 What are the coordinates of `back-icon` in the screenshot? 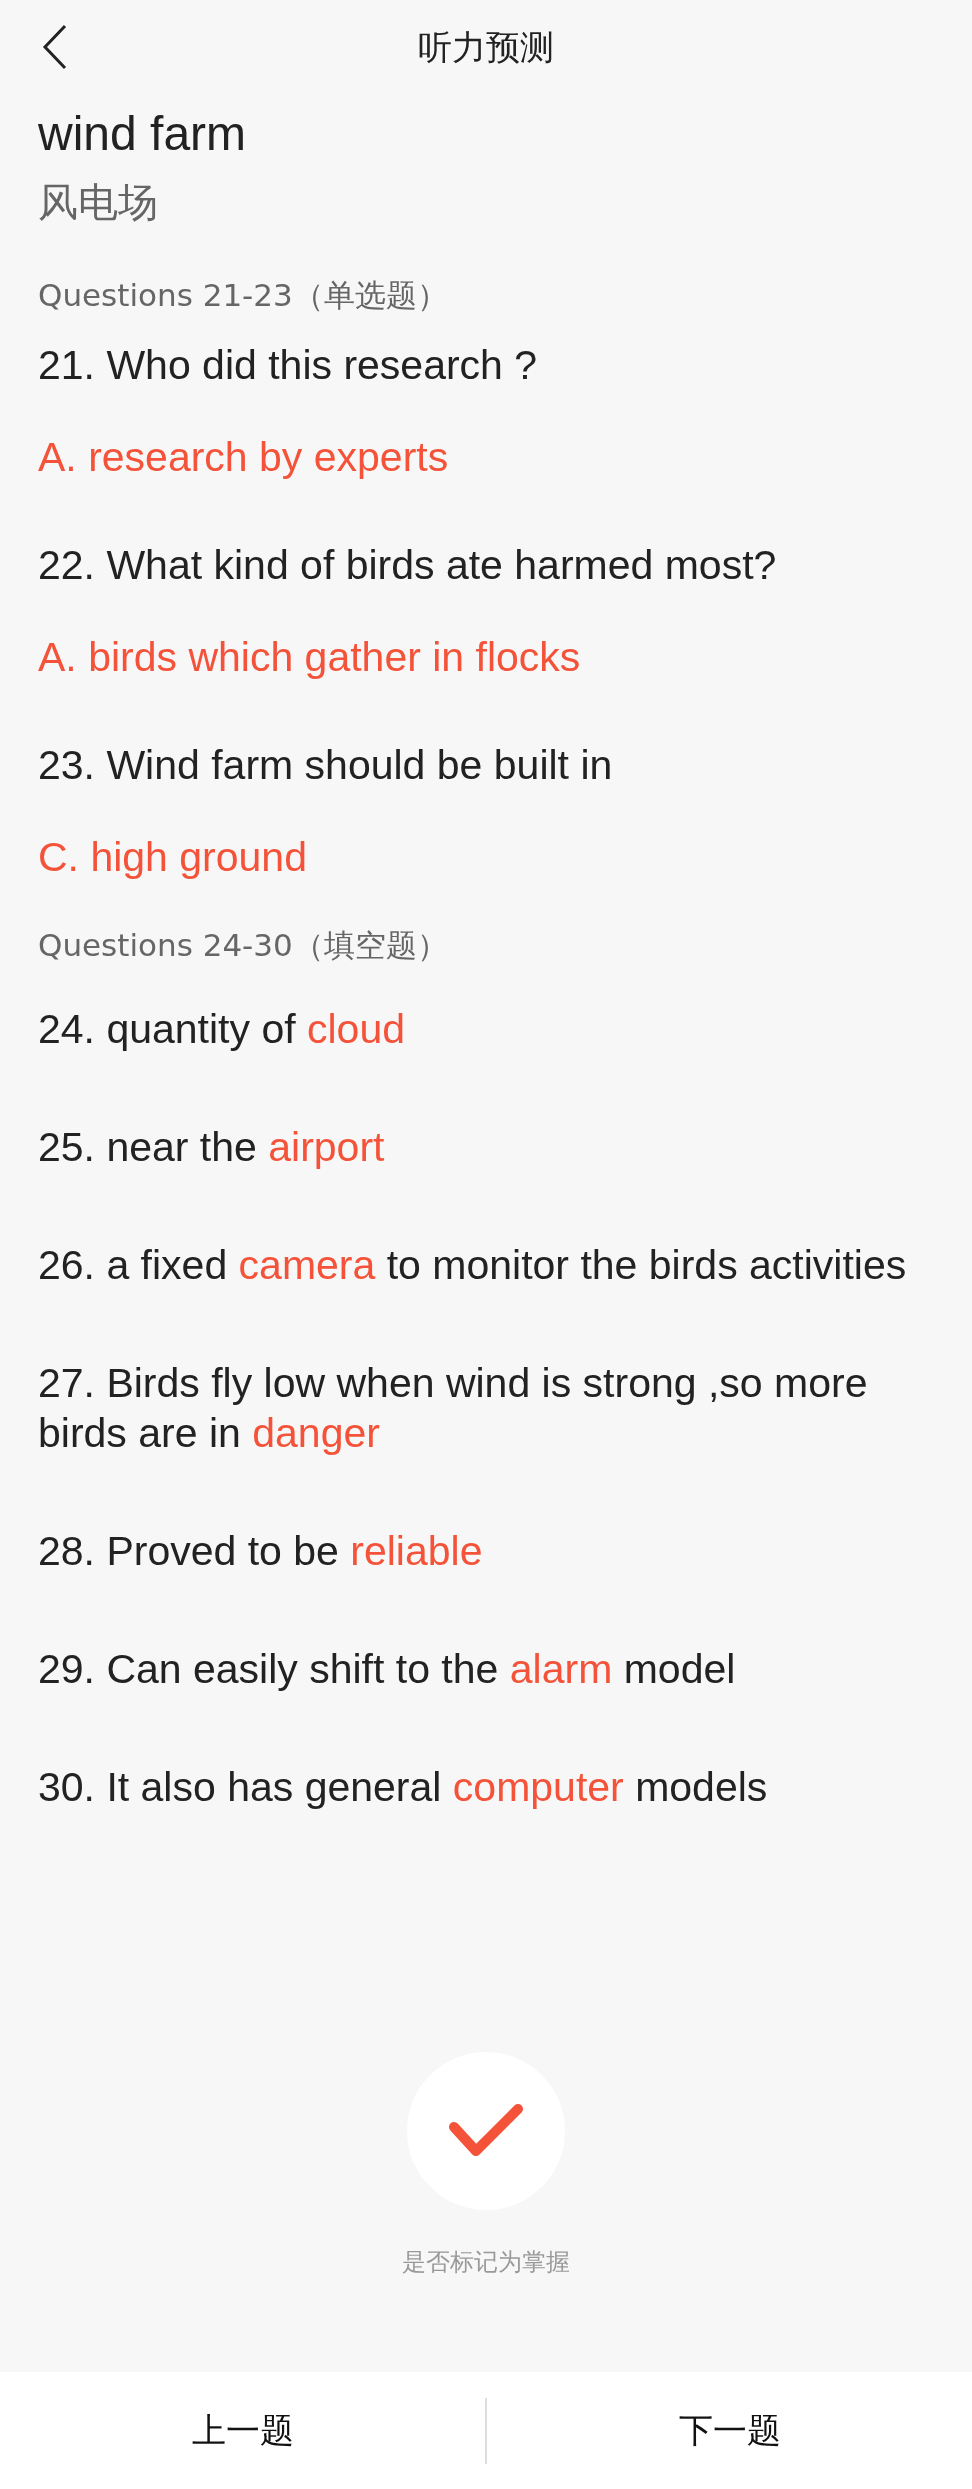 It's located at (55, 47).